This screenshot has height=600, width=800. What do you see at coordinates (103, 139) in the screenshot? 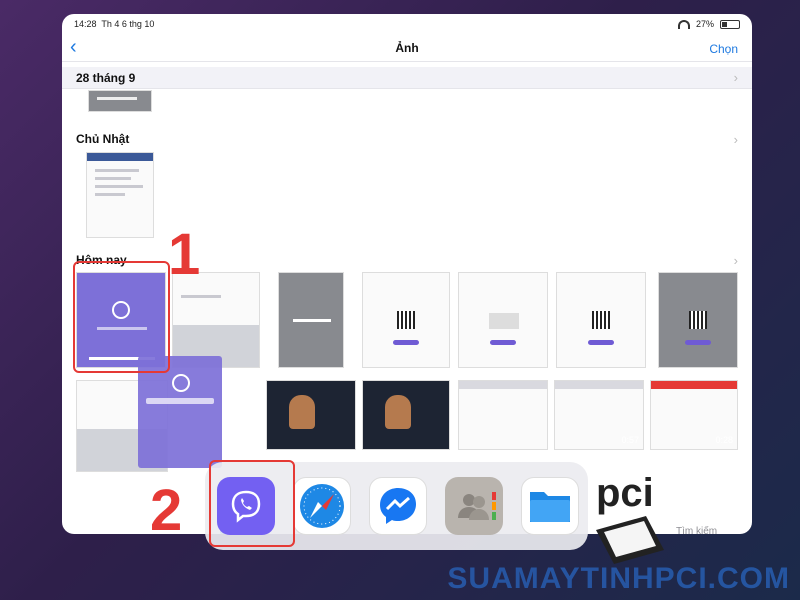
I see `section-title: Chủ Nhật` at bounding box center [103, 139].